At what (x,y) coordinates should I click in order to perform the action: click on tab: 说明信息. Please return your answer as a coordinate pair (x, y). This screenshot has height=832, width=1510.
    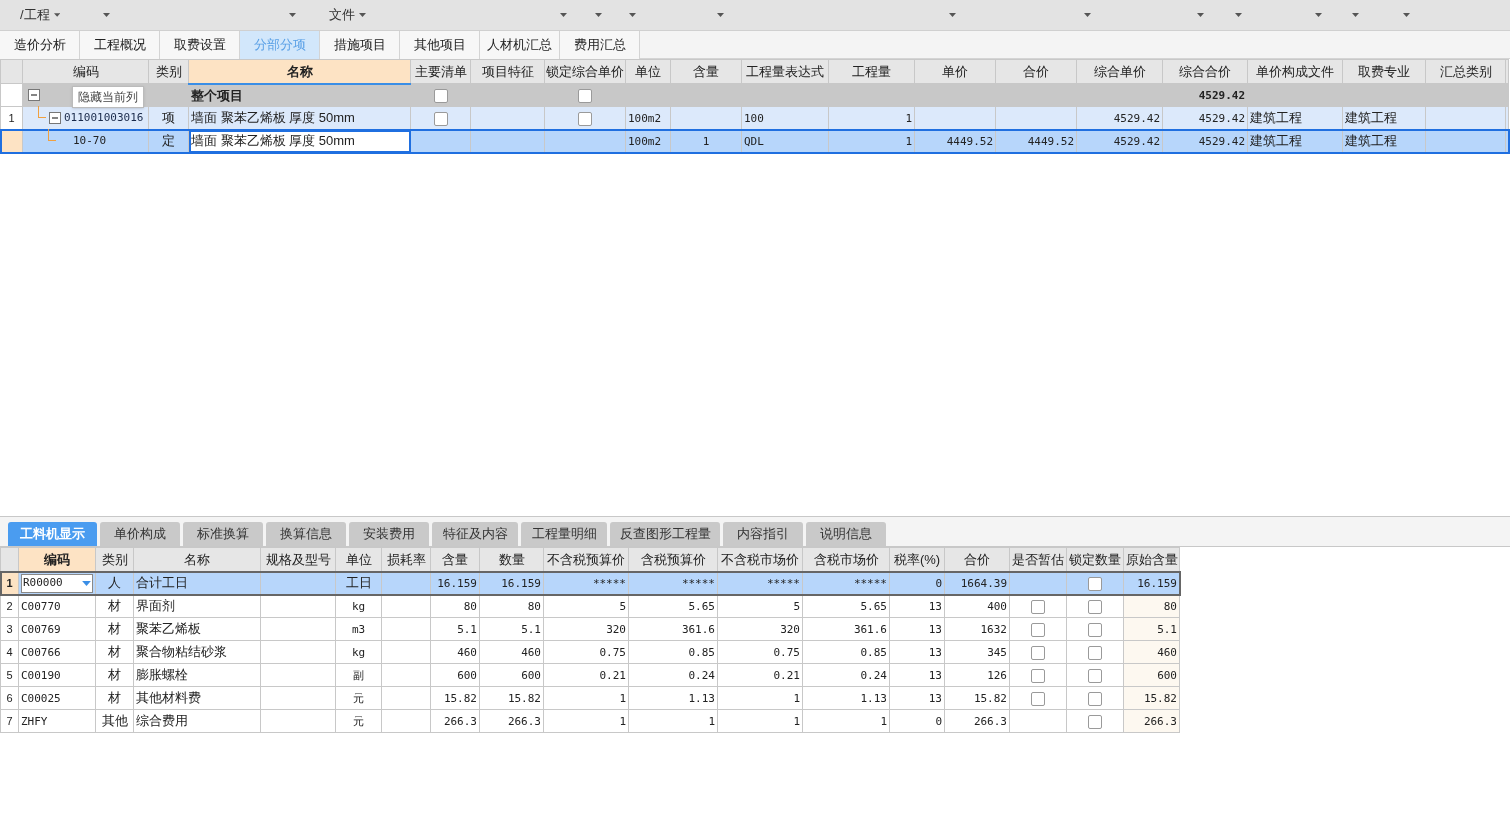
    Looking at the image, I should click on (846, 534).